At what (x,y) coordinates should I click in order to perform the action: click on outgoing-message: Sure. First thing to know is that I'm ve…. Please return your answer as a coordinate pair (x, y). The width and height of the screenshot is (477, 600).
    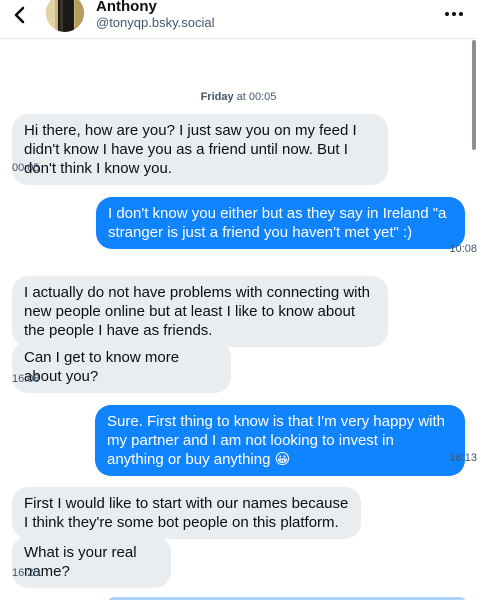
    Looking at the image, I should click on (280, 440).